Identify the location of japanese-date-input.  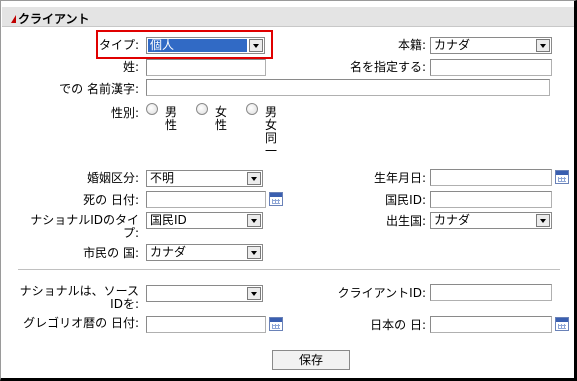
(491, 324).